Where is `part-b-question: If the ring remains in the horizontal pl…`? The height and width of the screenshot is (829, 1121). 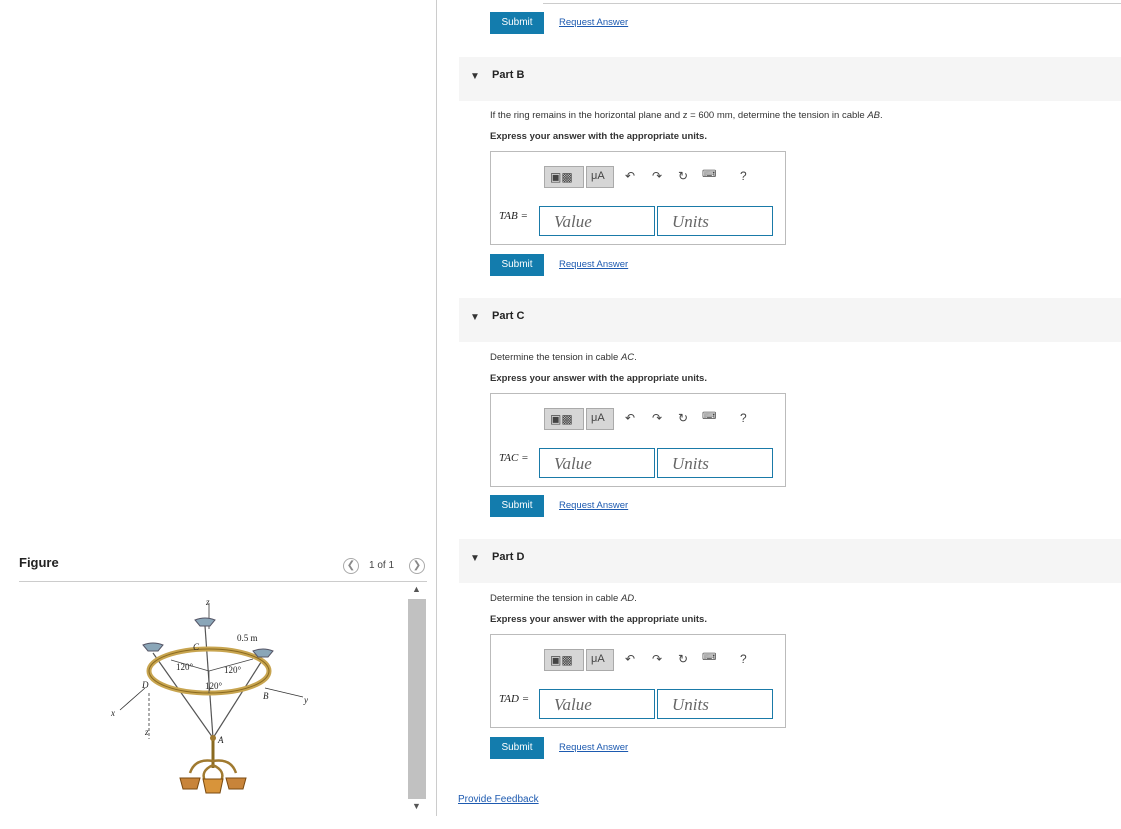 part-b-question: If the ring remains in the horizontal pl… is located at coordinates (686, 115).